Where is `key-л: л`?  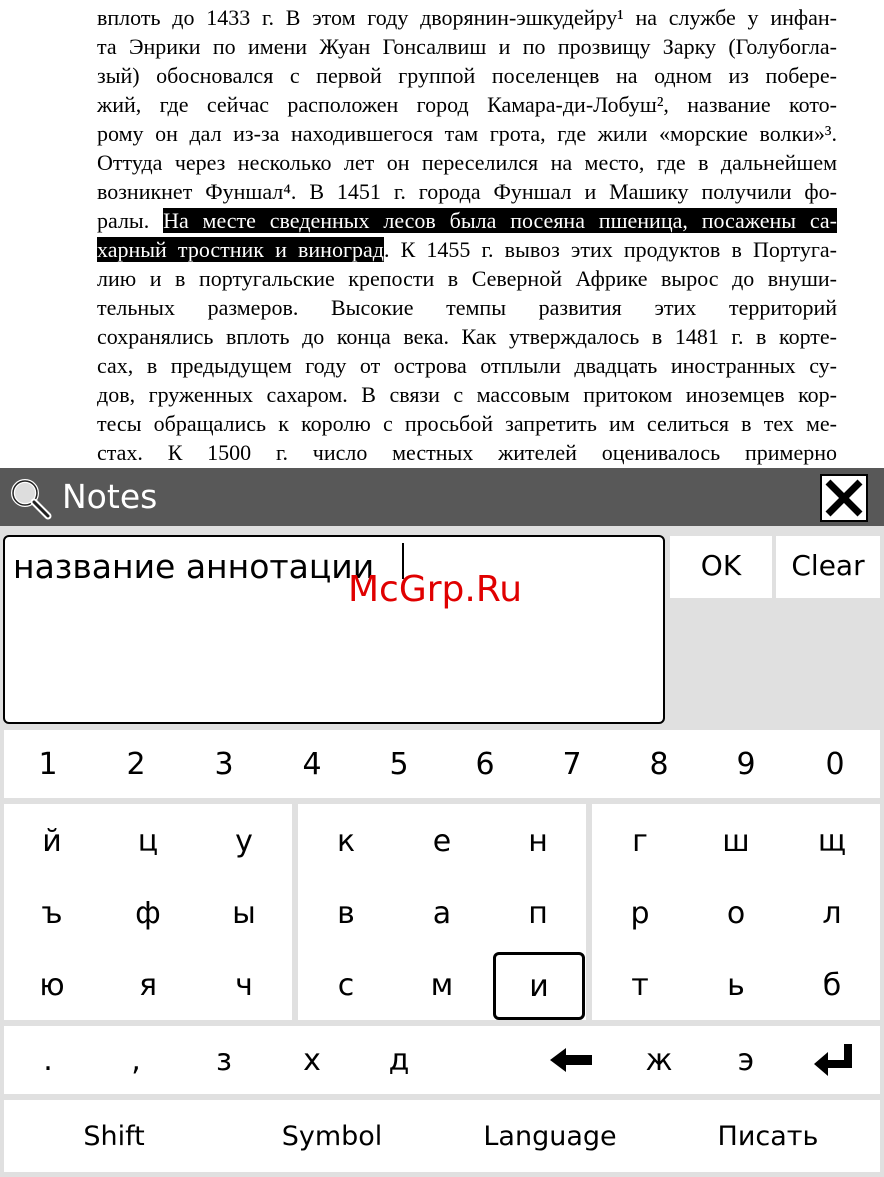
key-л: л is located at coordinates (832, 913).